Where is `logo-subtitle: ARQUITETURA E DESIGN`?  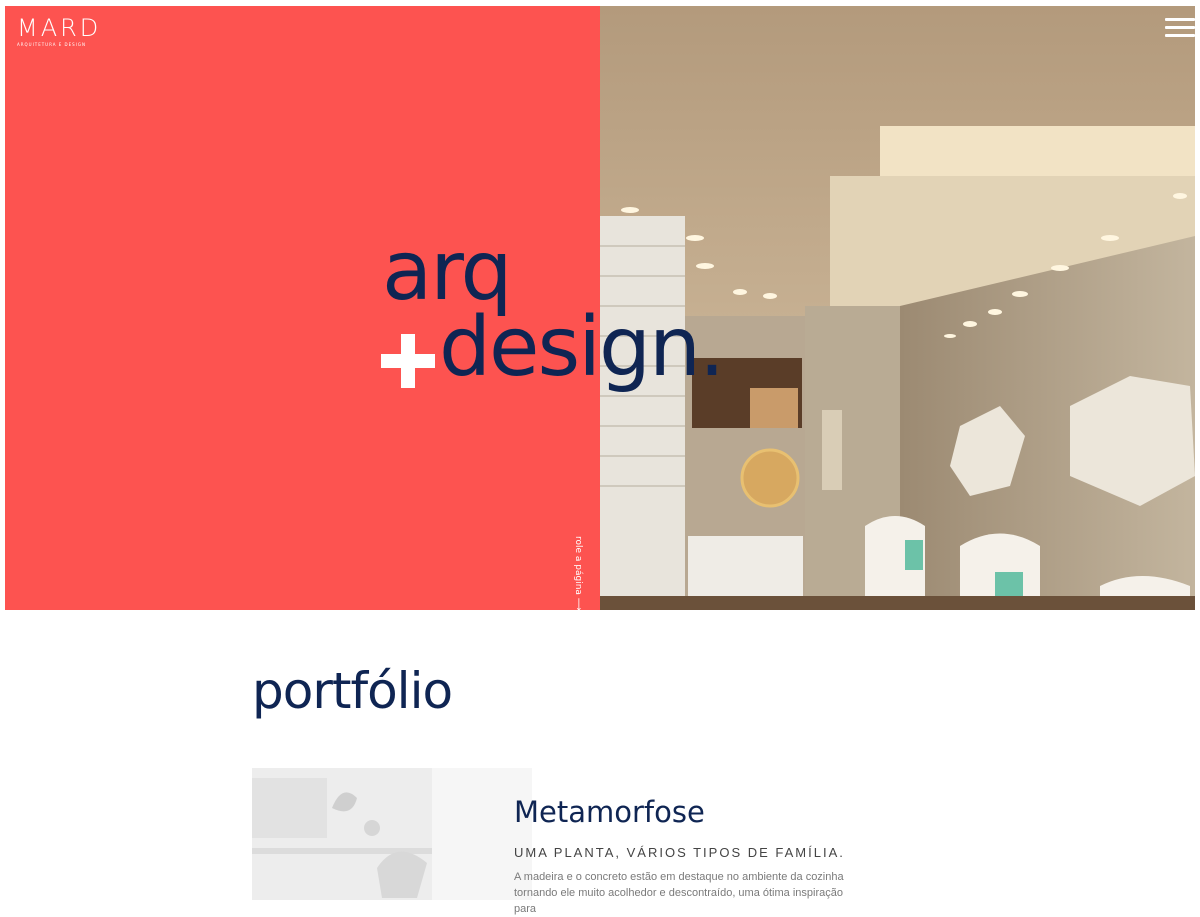 logo-subtitle: ARQUITETURA E DESIGN is located at coordinates (51, 44).